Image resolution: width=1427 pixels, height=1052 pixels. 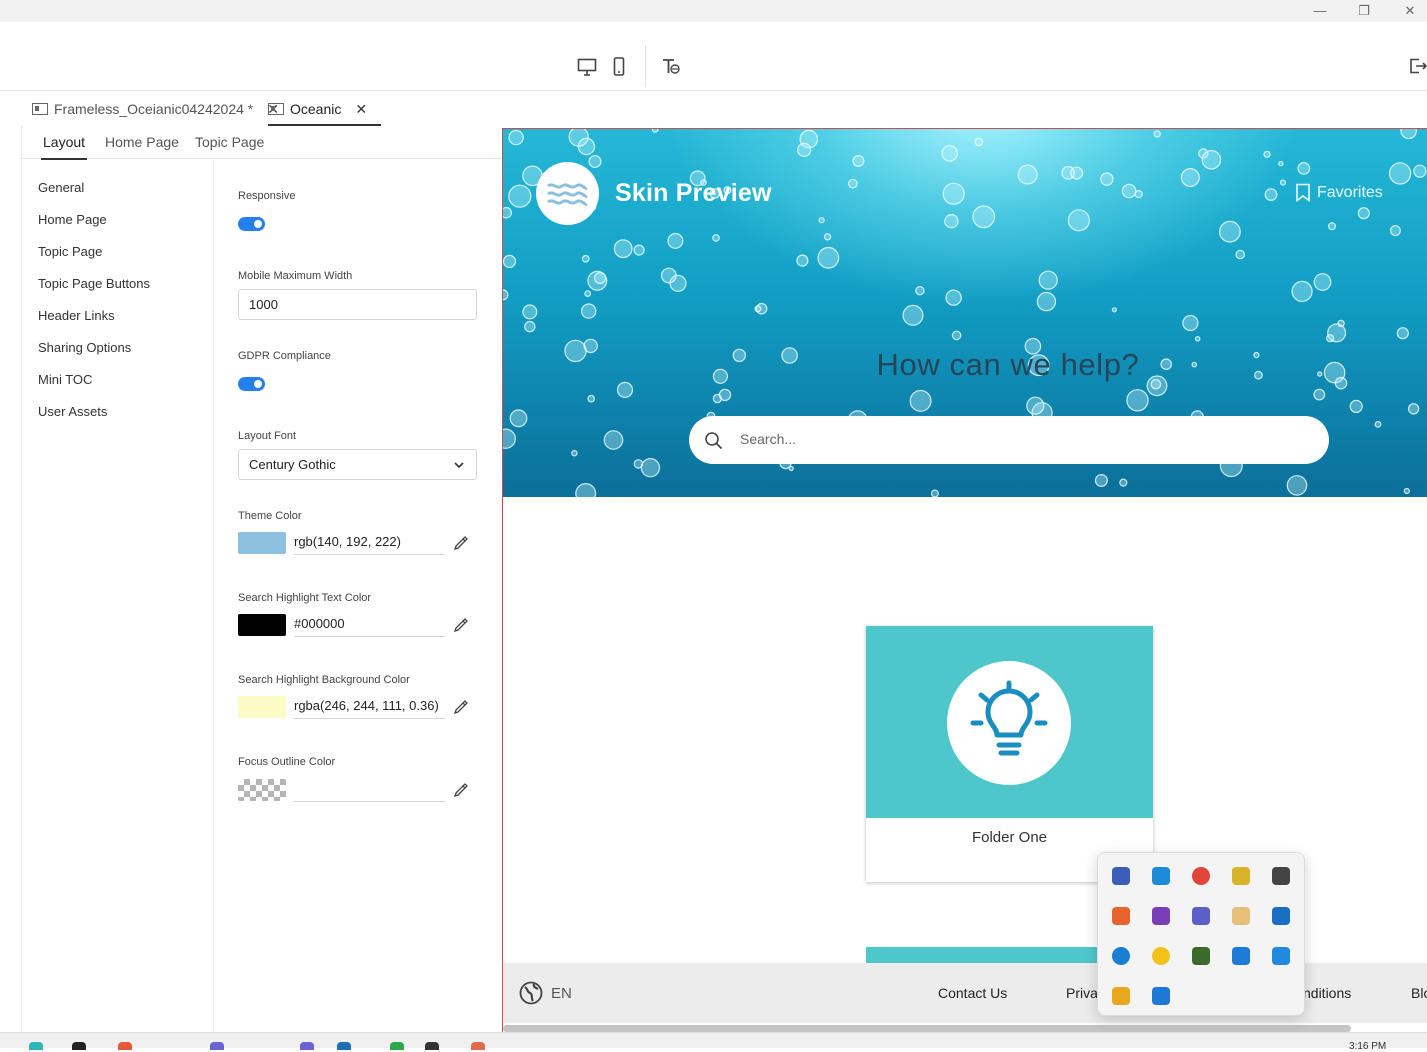 What do you see at coordinates (587, 67) in the screenshot?
I see `desktop-preview-icon` at bounding box center [587, 67].